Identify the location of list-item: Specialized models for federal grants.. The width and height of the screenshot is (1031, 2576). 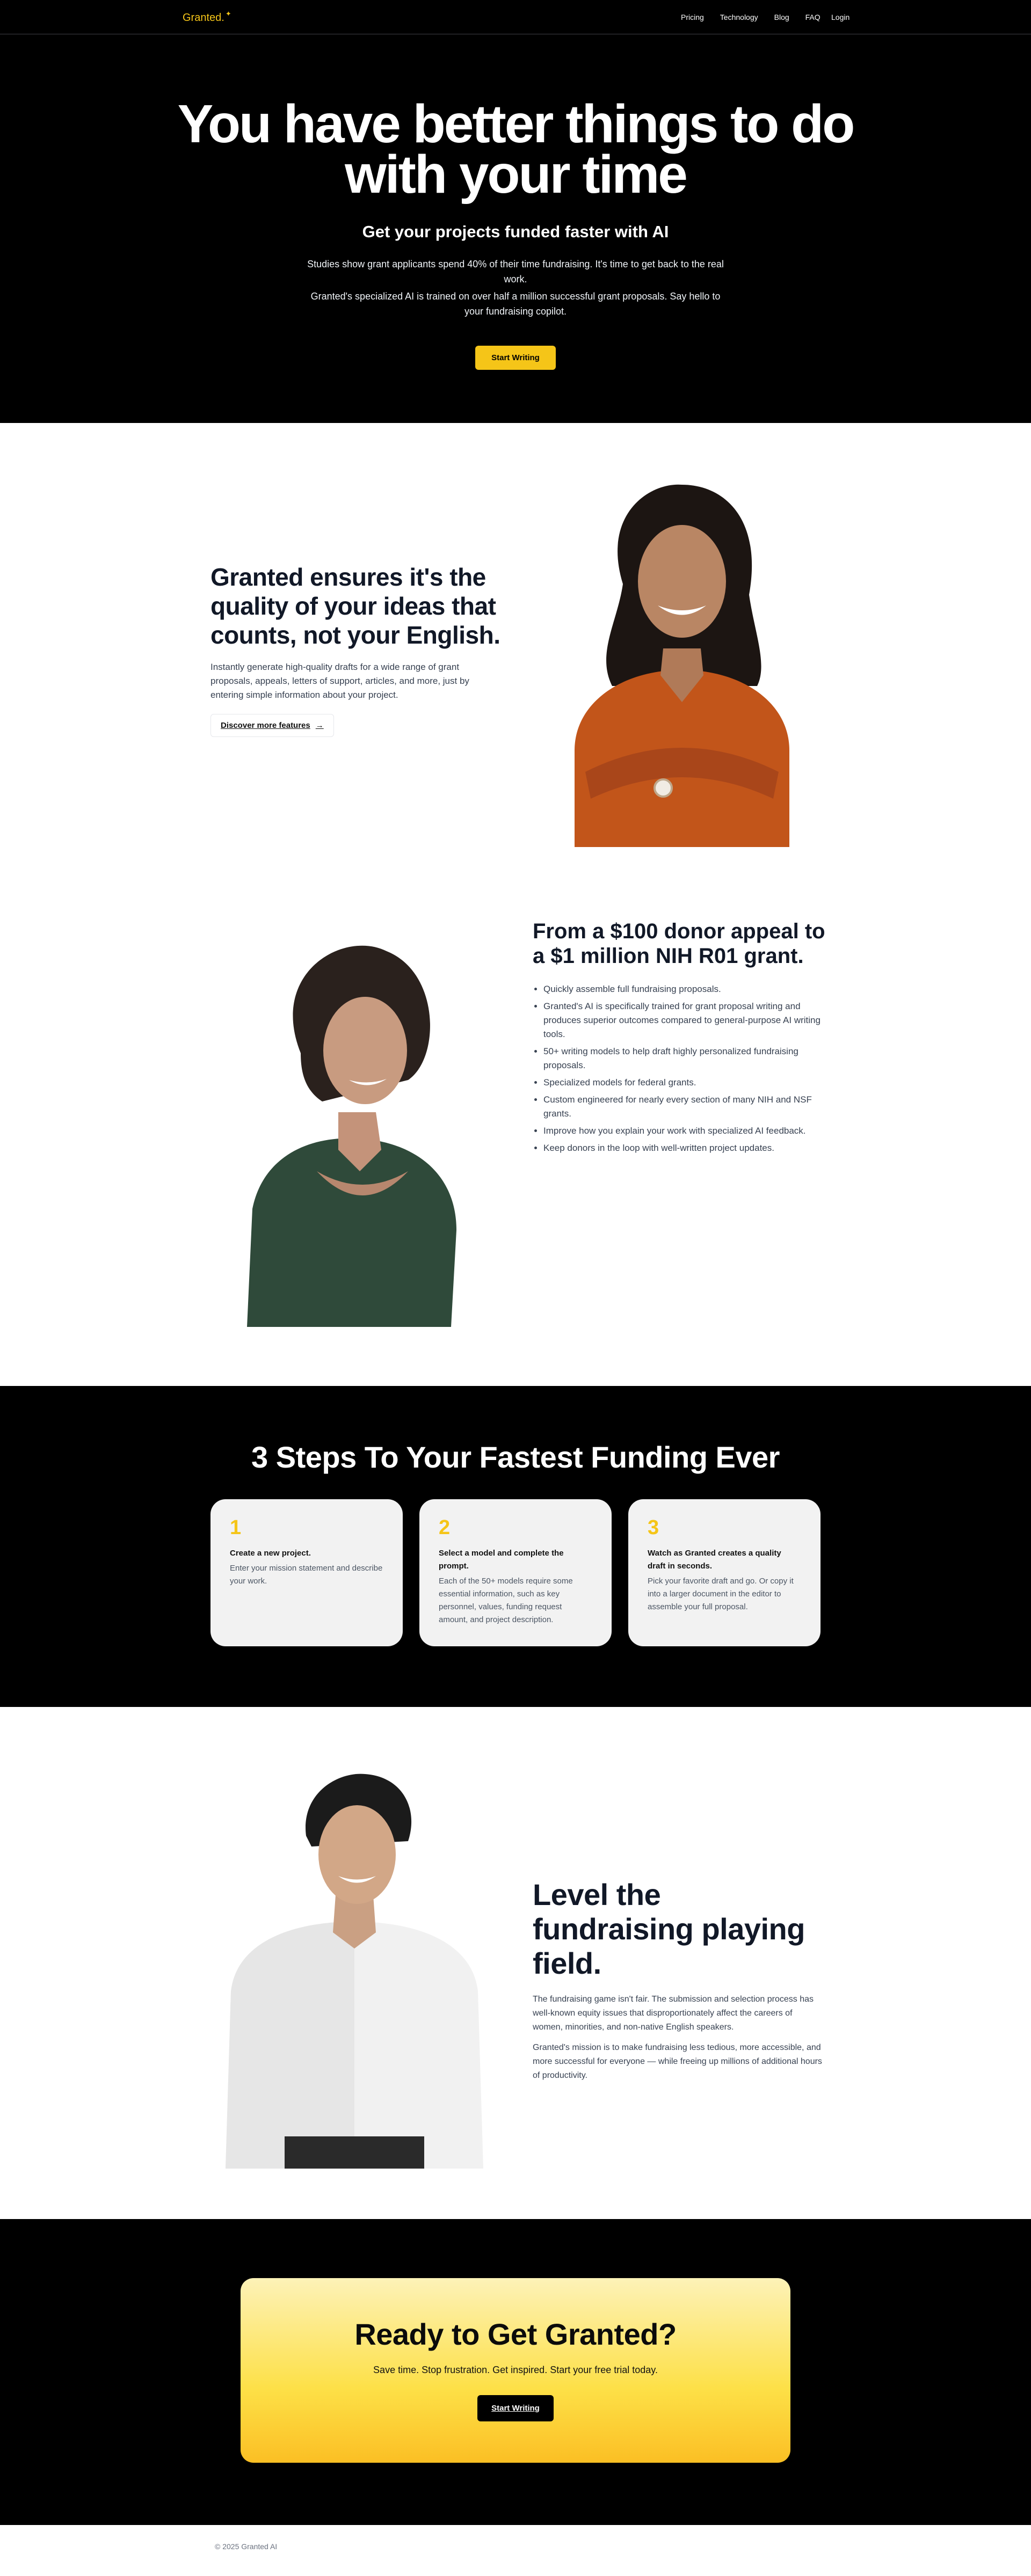
(688, 1083).